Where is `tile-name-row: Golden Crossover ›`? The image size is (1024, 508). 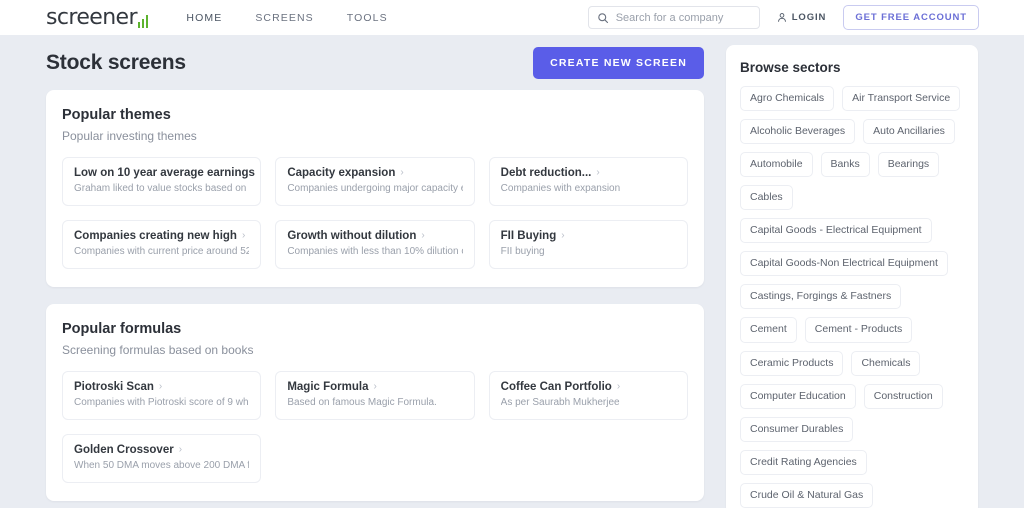
tile-name-row: Golden Crossover › is located at coordinates (161, 450).